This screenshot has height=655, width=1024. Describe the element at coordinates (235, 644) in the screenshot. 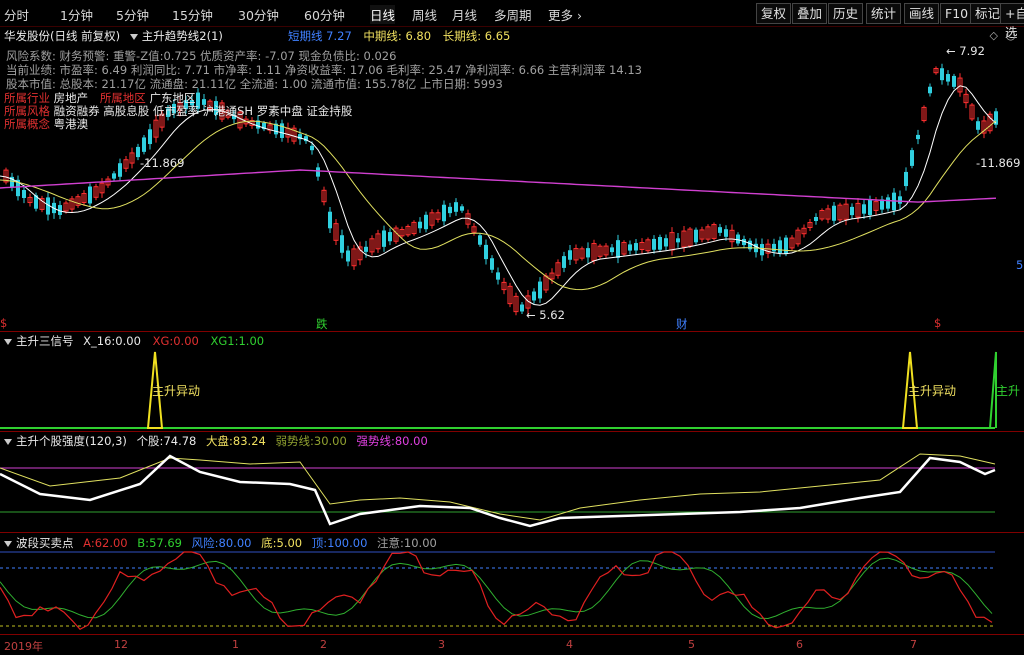

I see `x-axis-label: 1` at that location.